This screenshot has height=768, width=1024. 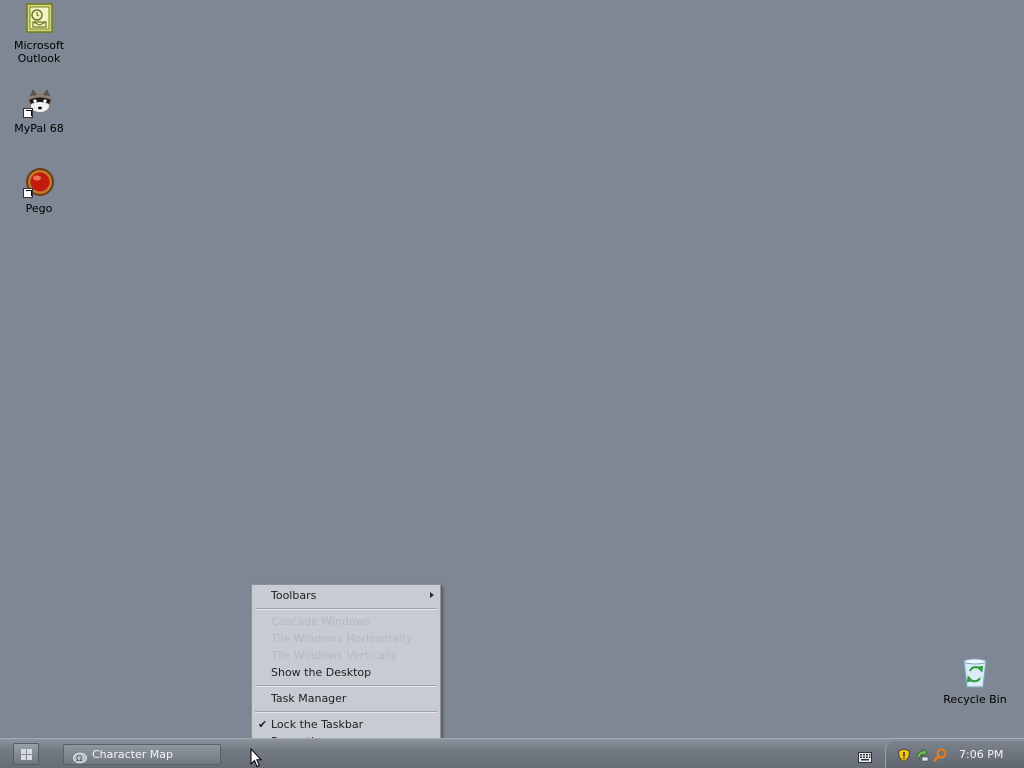 What do you see at coordinates (981, 754) in the screenshot?
I see `clock: 7:06 PM` at bounding box center [981, 754].